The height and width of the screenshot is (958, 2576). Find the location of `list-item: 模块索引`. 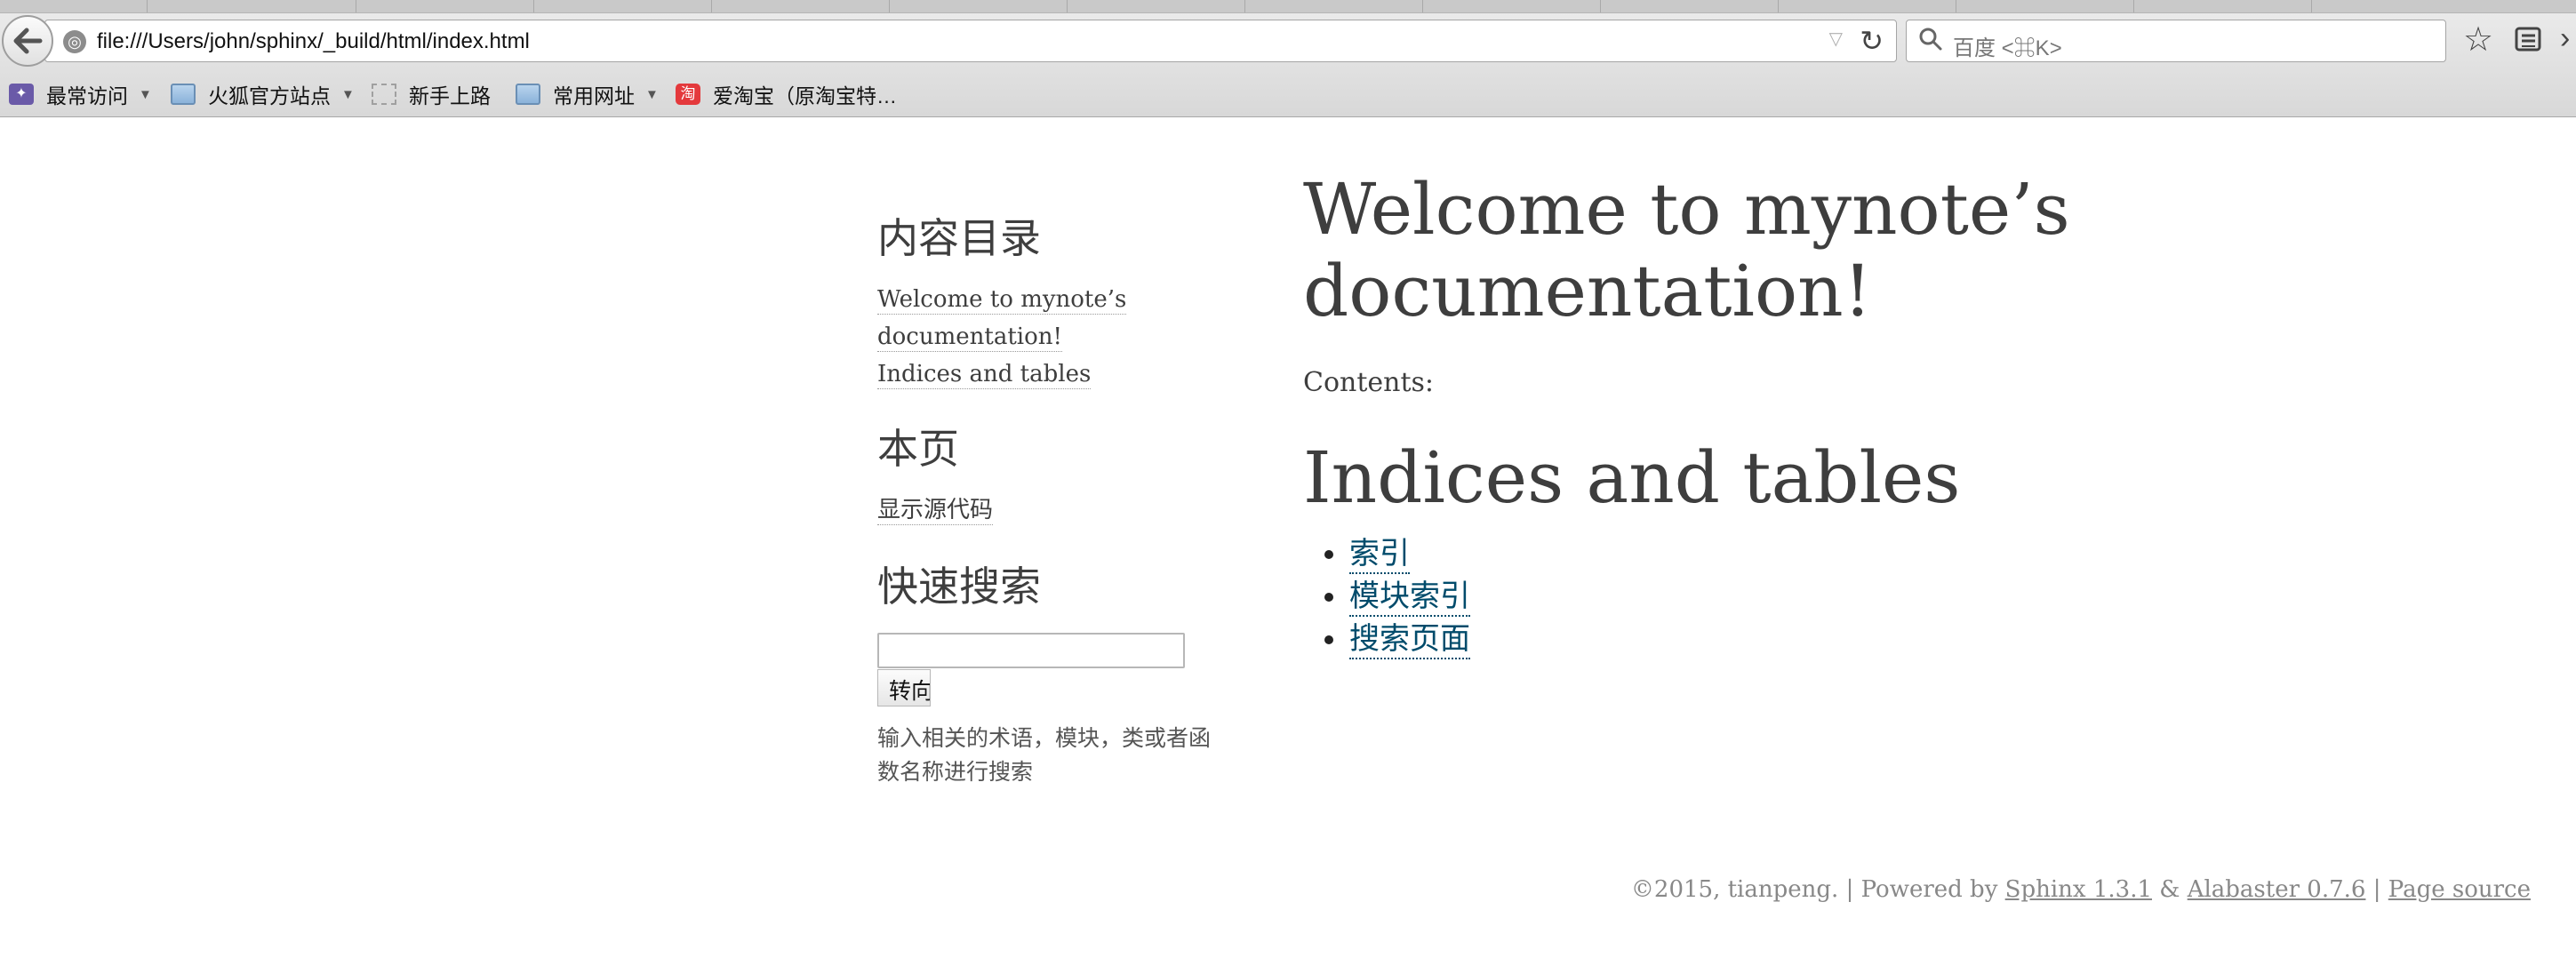

list-item: 模块索引 is located at coordinates (1397, 597).